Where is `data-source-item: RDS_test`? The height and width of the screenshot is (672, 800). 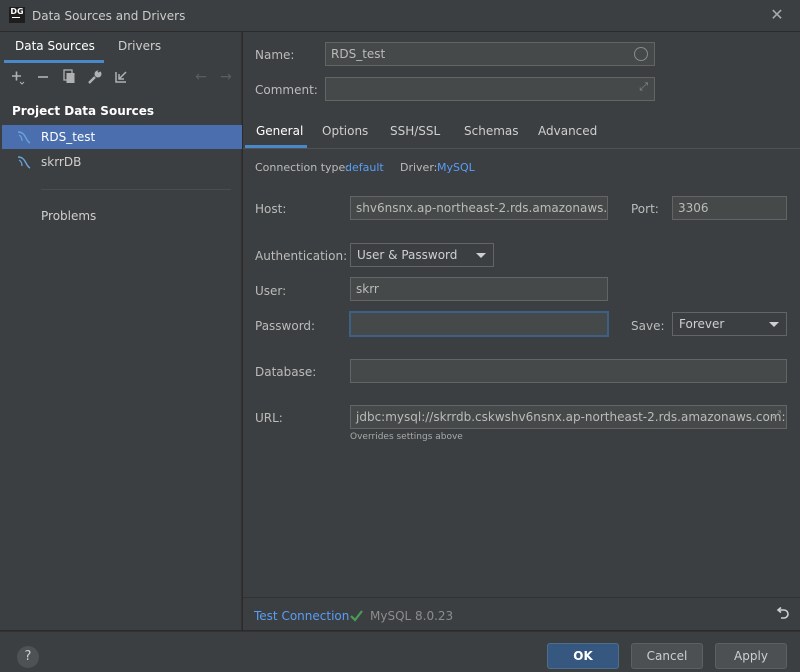
data-source-item: RDS_test is located at coordinates (122, 137).